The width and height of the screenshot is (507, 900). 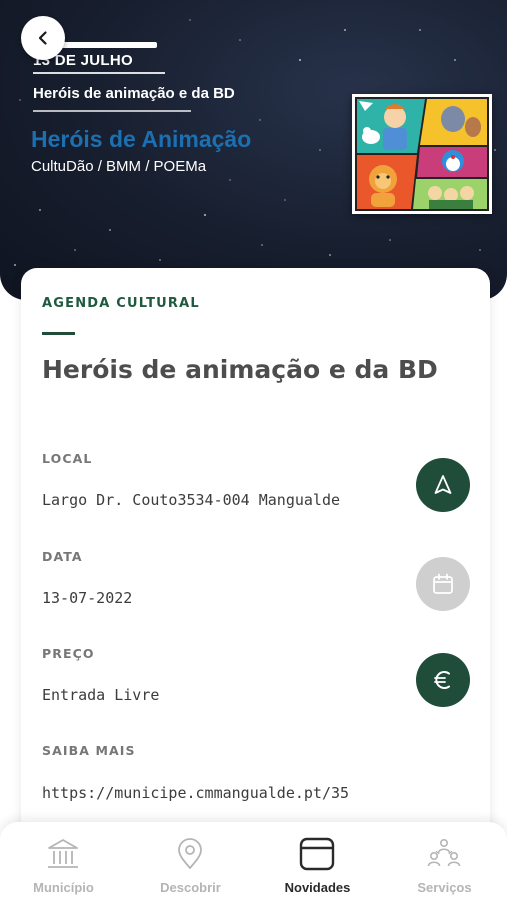 What do you see at coordinates (89, 750) in the screenshot?
I see `more-info-label: SAIBA MAIS` at bounding box center [89, 750].